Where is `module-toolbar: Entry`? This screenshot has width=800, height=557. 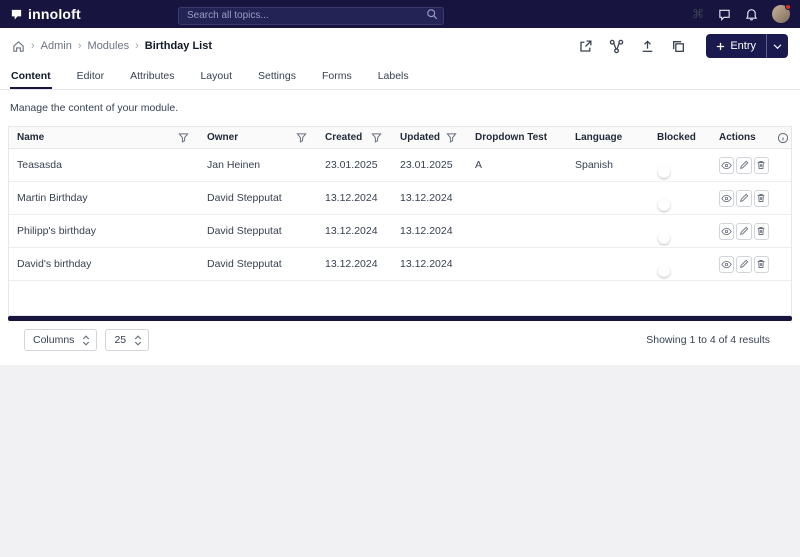 module-toolbar: Entry is located at coordinates (683, 46).